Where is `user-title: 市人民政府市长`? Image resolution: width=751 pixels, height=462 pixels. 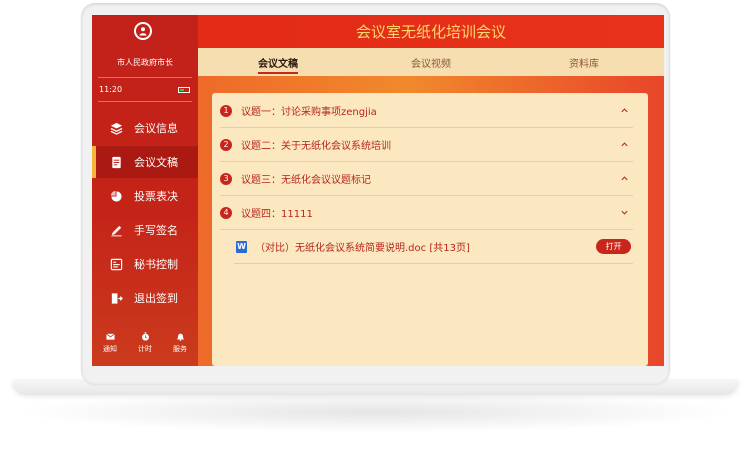
user-title: 市人民政府市长 is located at coordinates (145, 62).